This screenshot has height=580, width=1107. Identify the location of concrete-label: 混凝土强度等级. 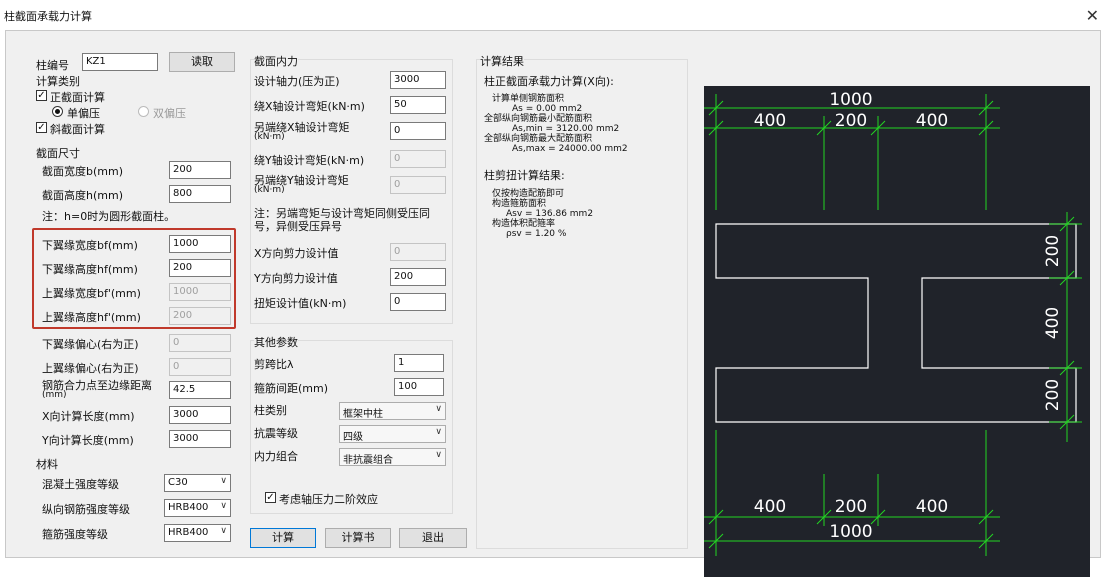
(80, 484).